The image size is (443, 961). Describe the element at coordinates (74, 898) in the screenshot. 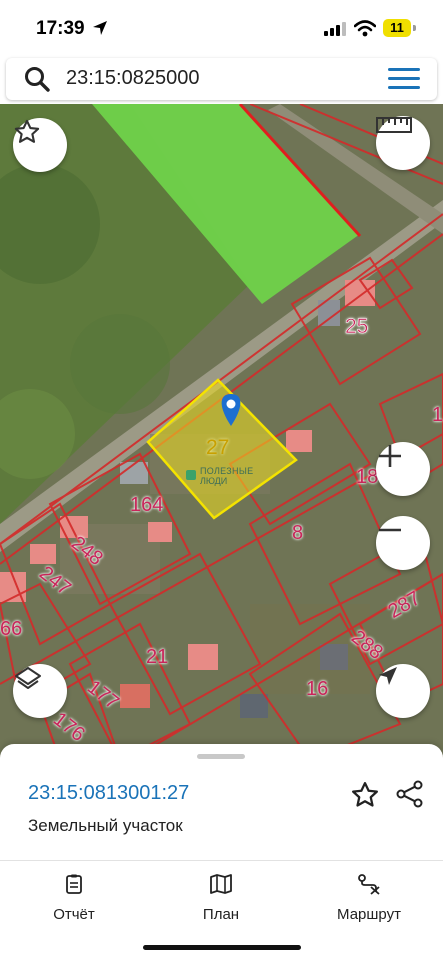

I see `tab-report: Отчёт` at that location.